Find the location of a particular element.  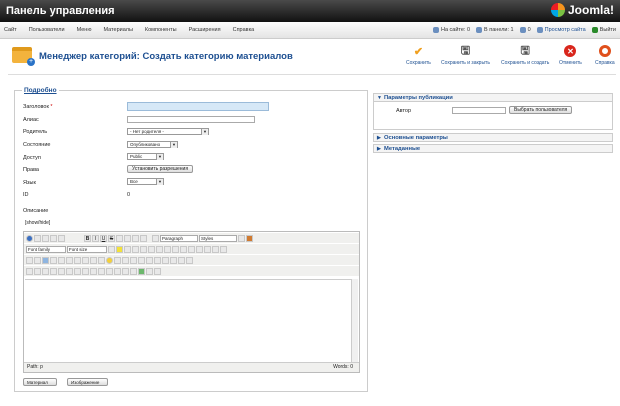

spellcheck-icon is located at coordinates (141, 271).